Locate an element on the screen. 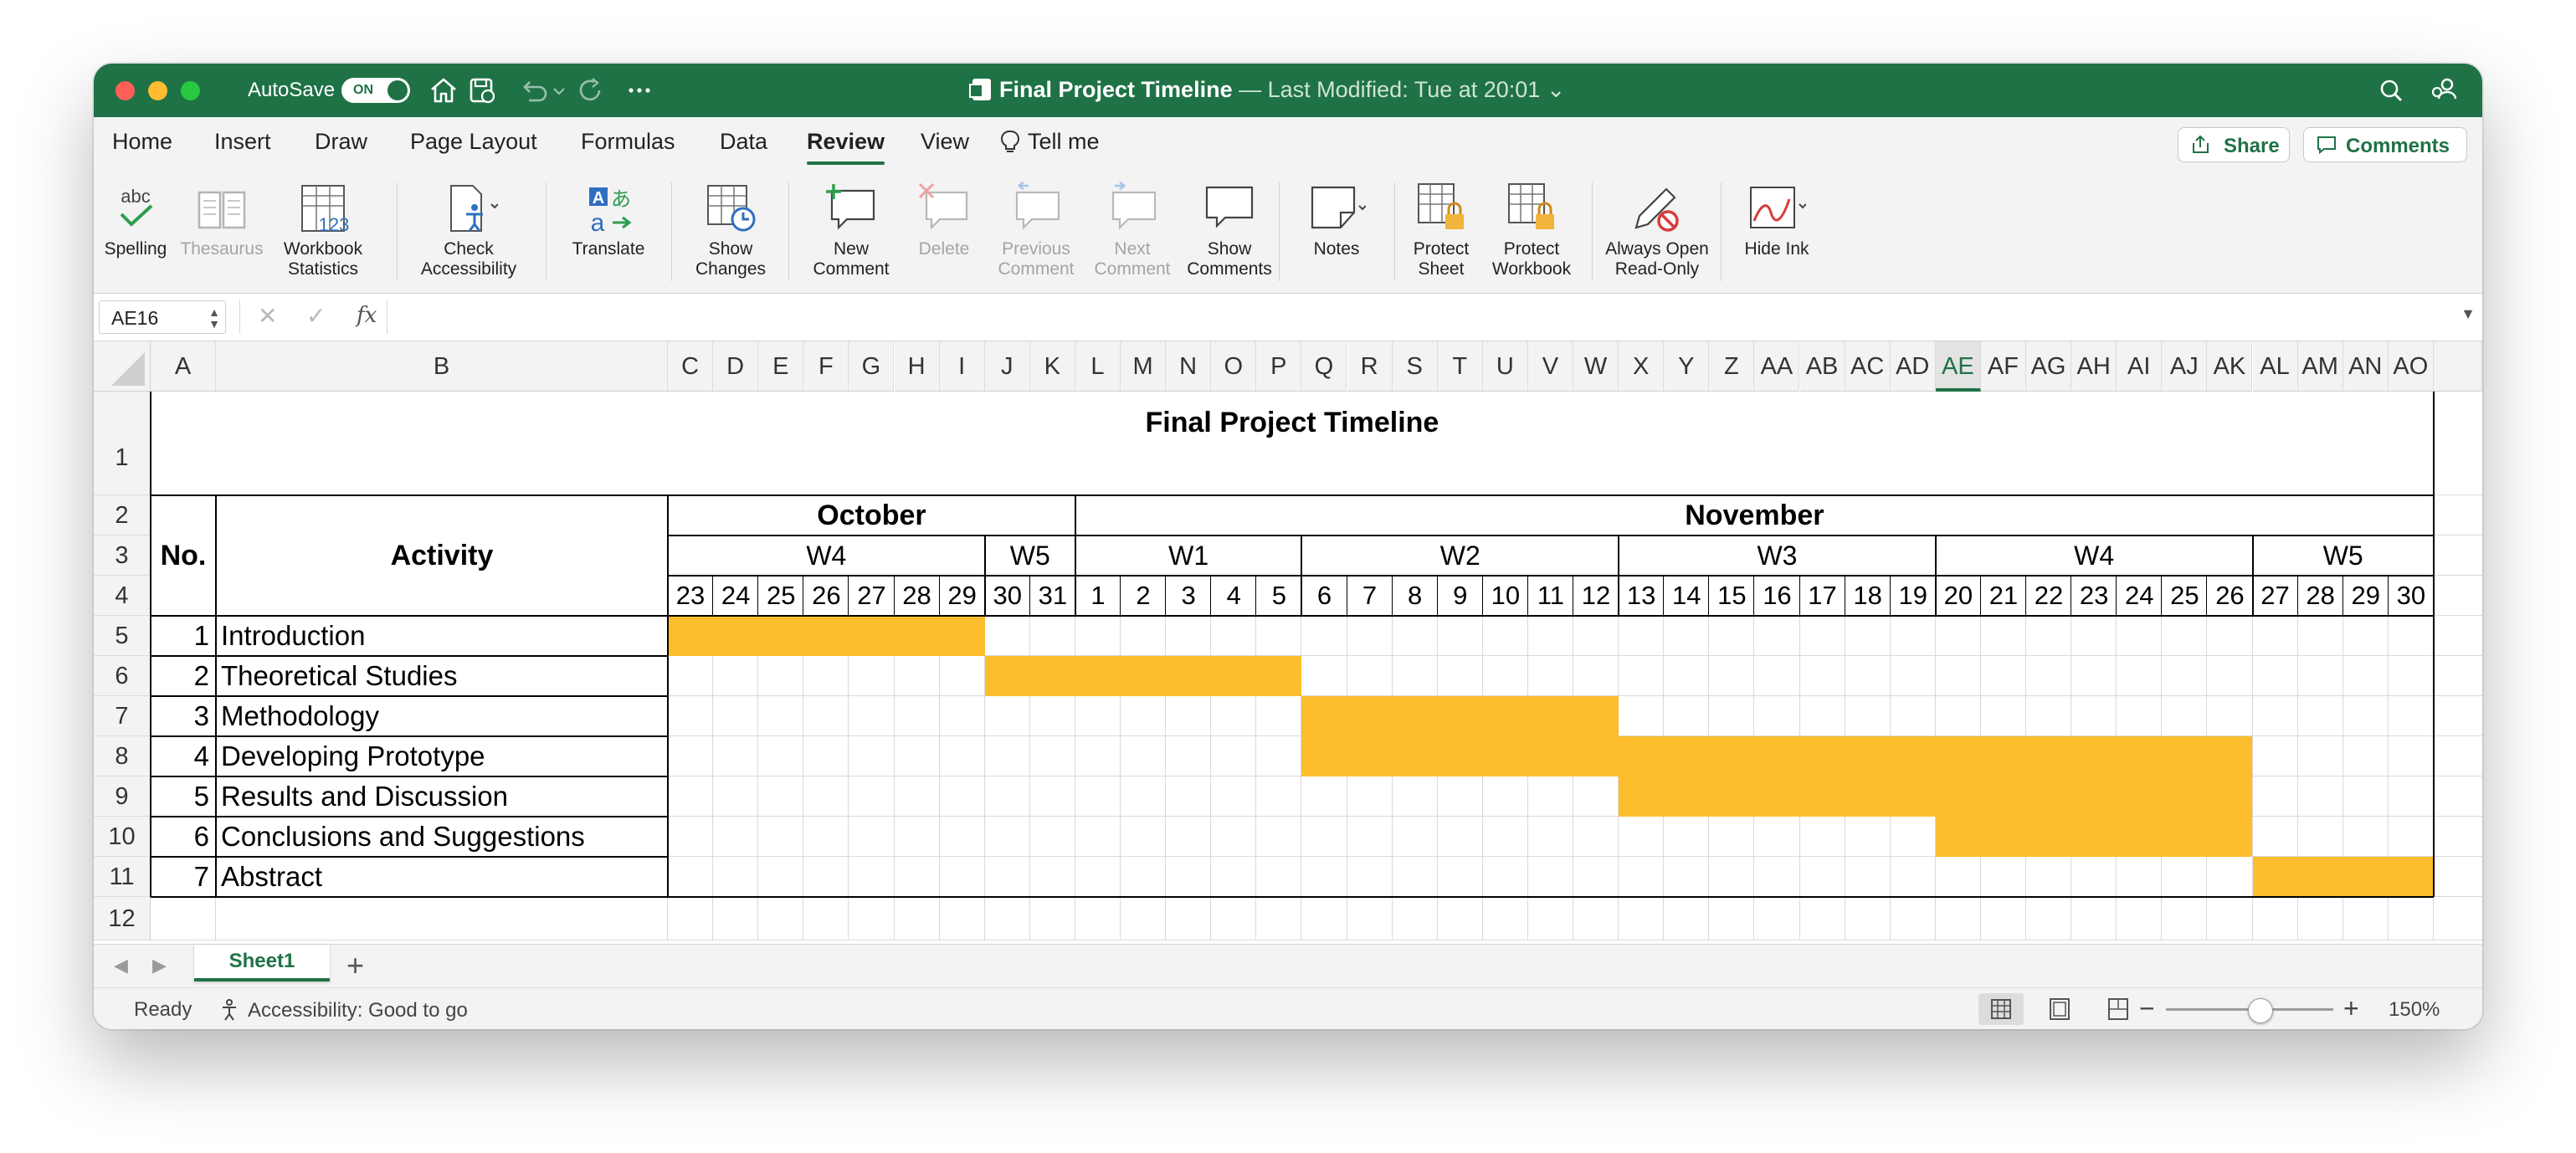  column-header-am: AM is located at coordinates (2320, 367).